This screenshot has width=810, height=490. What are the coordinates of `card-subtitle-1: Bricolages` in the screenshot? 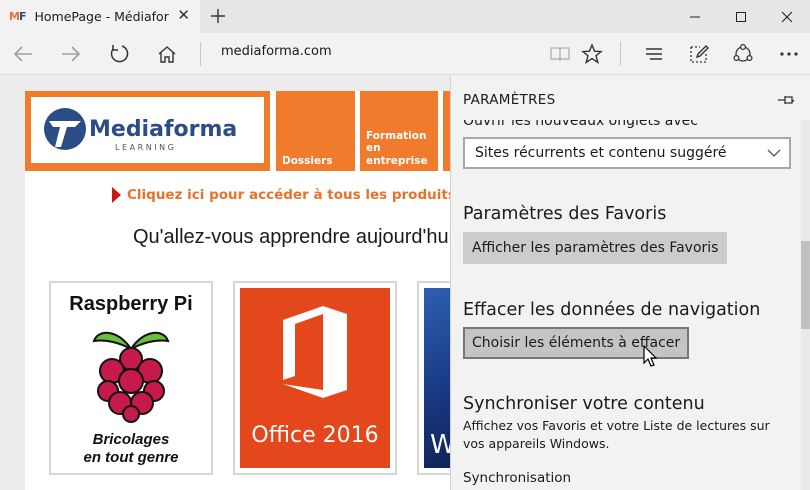 It's located at (131, 439).